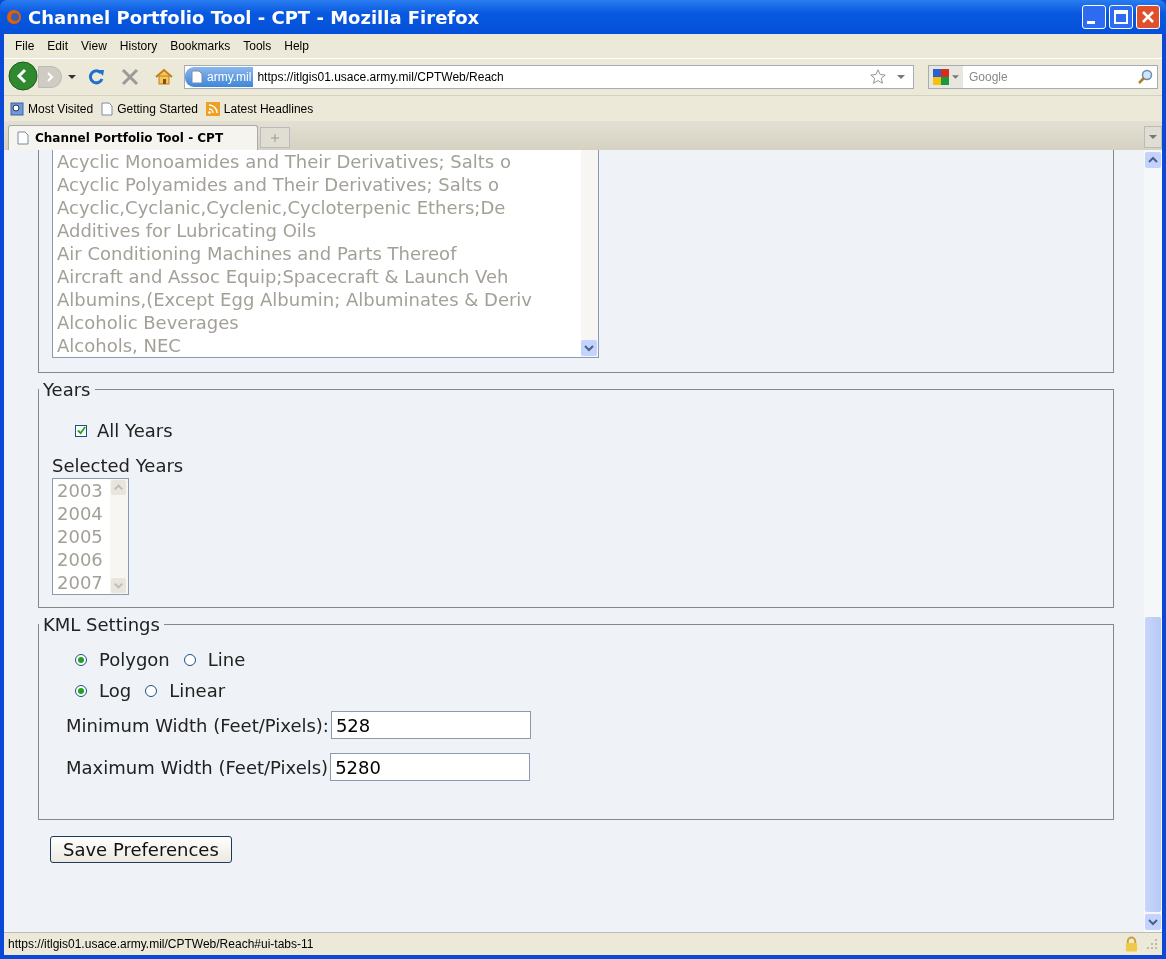  What do you see at coordinates (1050, 77) in the screenshot?
I see `search-field: Google` at bounding box center [1050, 77].